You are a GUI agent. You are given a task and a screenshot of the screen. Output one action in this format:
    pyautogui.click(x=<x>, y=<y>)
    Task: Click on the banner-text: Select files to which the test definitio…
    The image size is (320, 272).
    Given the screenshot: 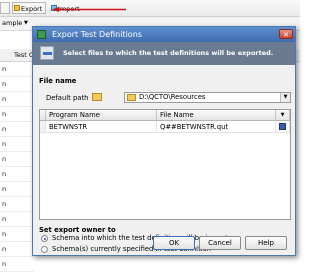 What is the action you would take?
    pyautogui.click(x=168, y=53)
    